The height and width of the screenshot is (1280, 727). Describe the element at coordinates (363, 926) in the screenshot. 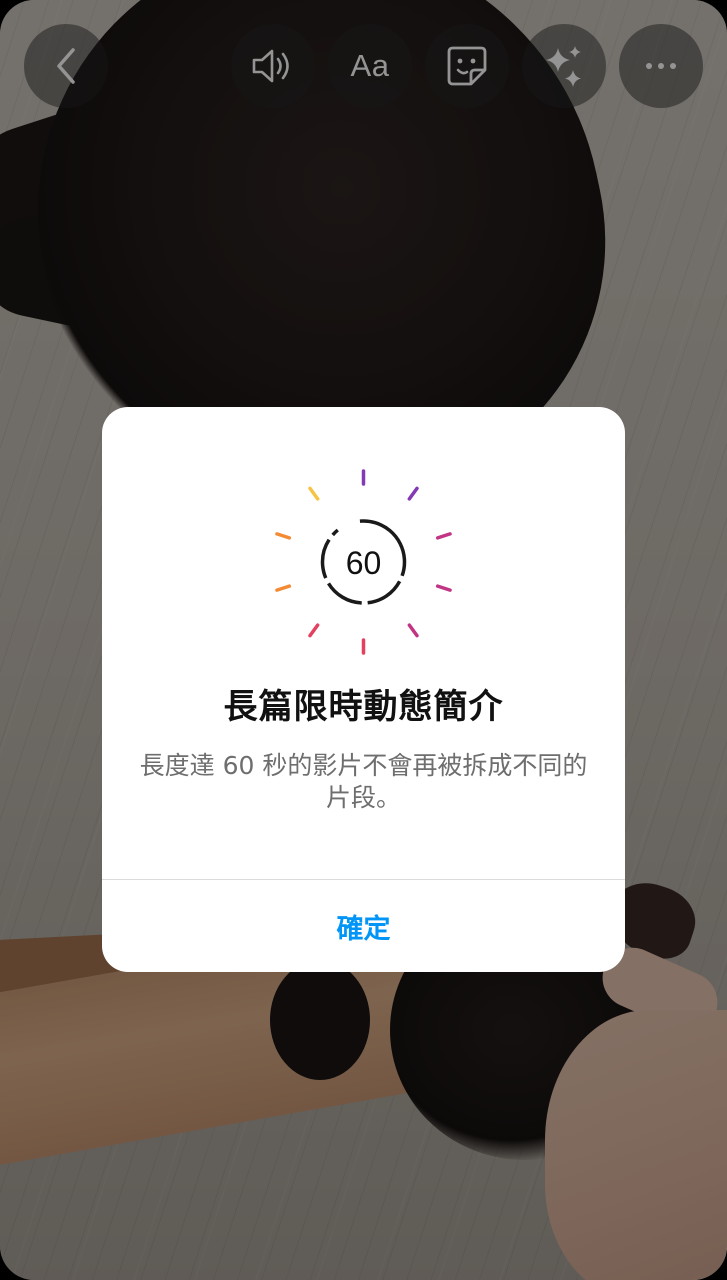

I see `confirm-button: 確定` at that location.